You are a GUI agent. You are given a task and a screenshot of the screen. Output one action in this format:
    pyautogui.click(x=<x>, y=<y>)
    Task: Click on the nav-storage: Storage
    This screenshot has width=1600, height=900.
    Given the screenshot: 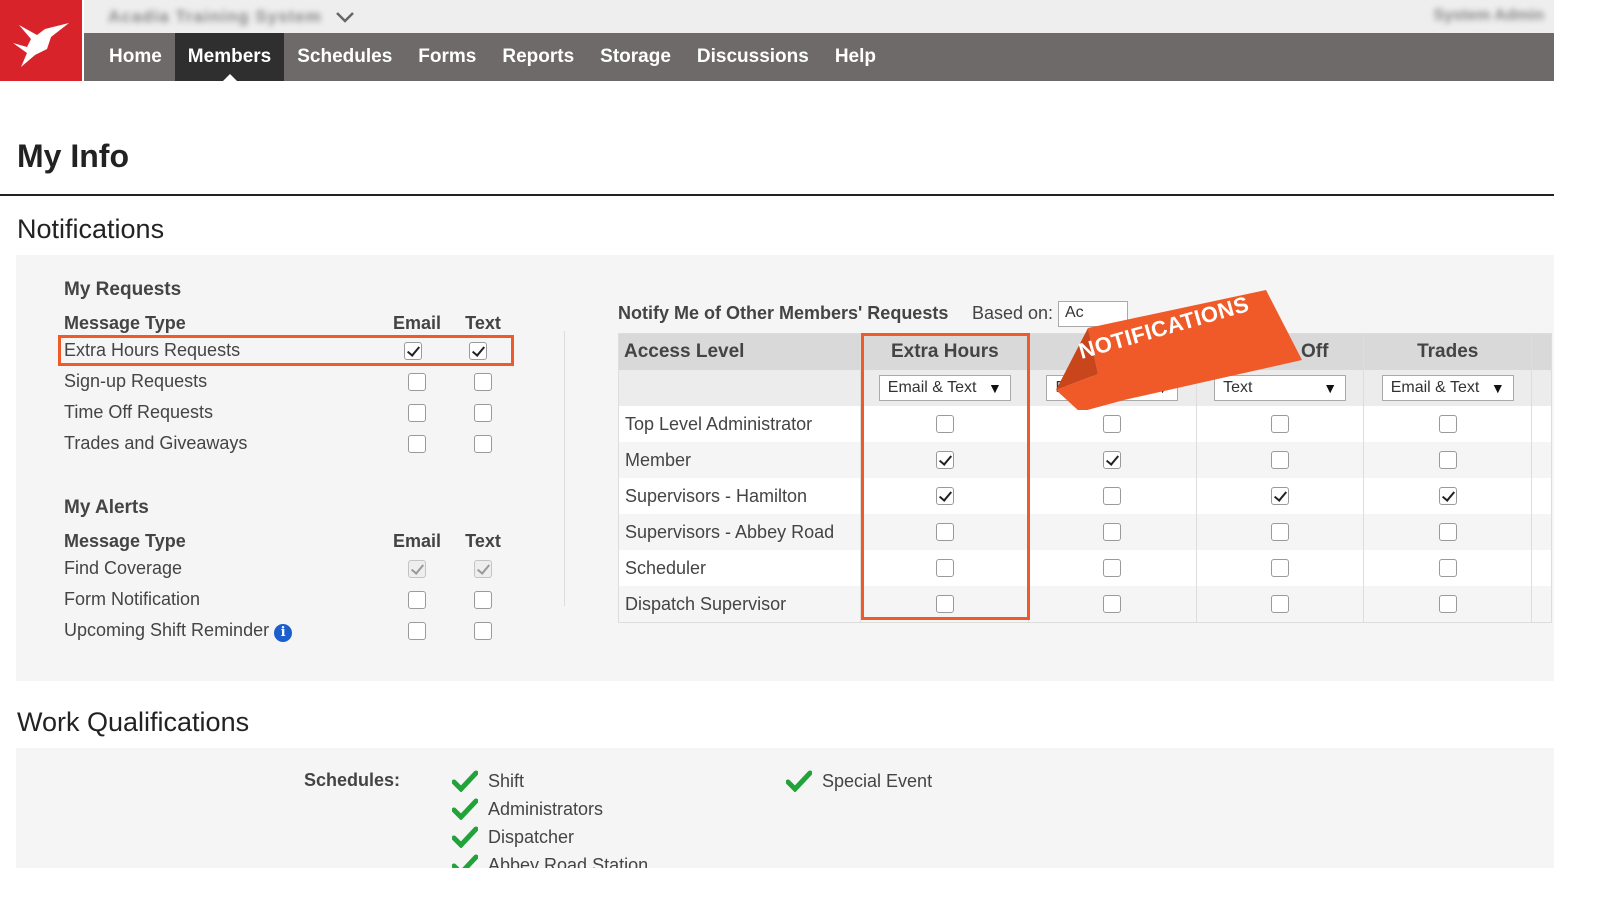 What is the action you would take?
    pyautogui.click(x=635, y=57)
    